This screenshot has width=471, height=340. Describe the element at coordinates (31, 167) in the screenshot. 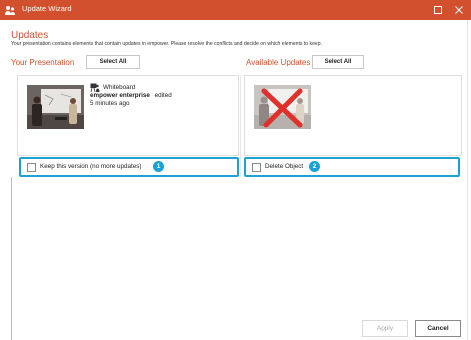

I see `keep-version-checkbox` at that location.